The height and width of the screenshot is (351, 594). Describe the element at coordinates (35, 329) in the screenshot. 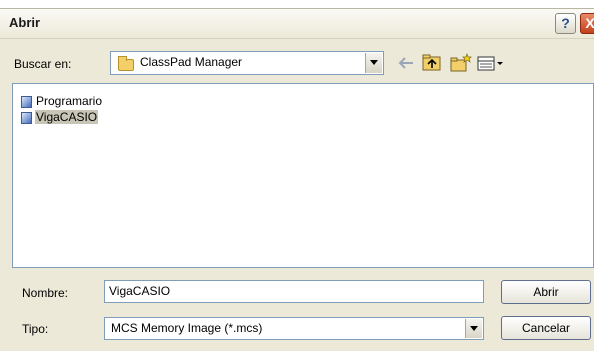

I see `file-type-label: Tipo:` at that location.